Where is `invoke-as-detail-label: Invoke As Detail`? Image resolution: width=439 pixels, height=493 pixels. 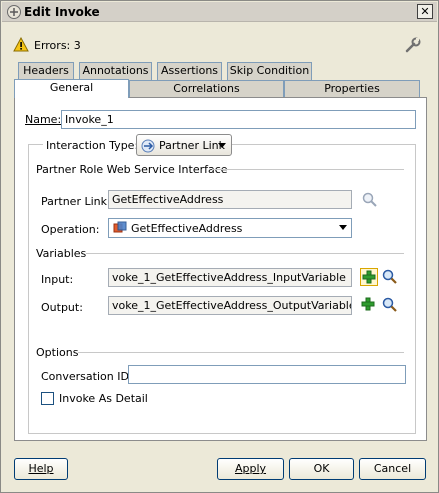
invoke-as-detail-label: Invoke As Detail is located at coordinates (103, 398).